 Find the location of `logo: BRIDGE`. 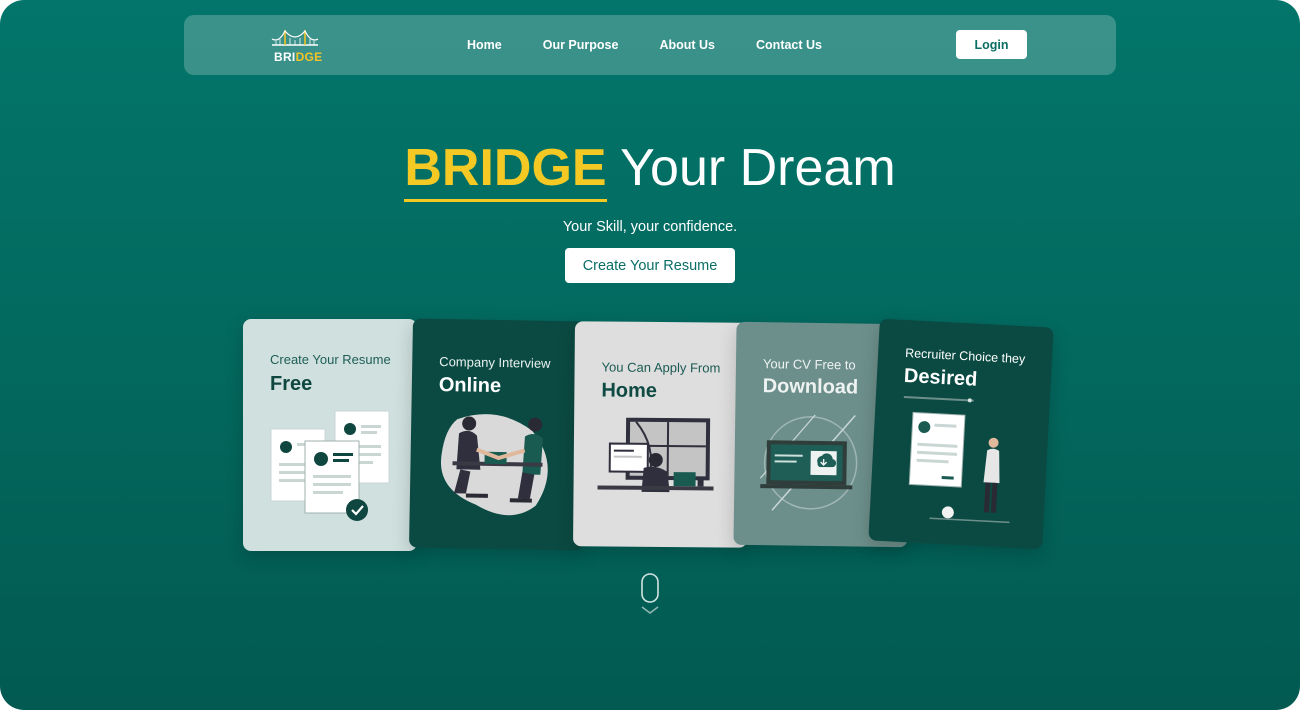

logo: BRIDGE is located at coordinates (296, 45).